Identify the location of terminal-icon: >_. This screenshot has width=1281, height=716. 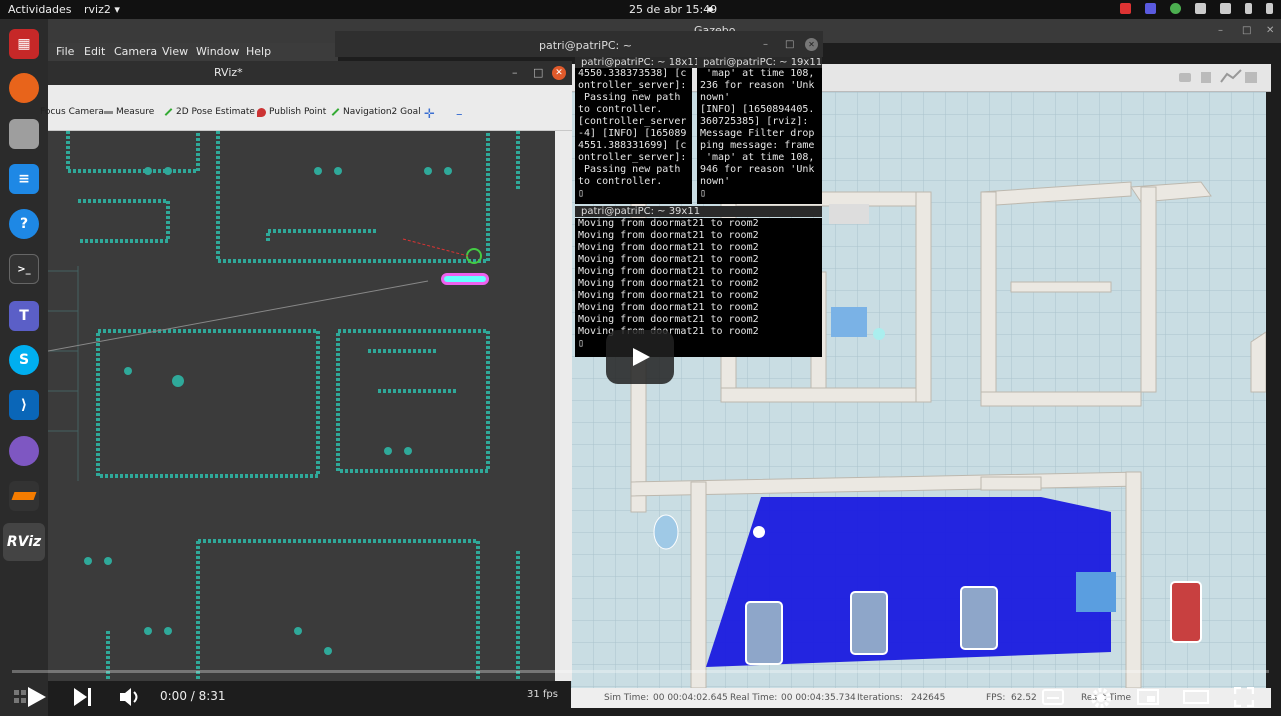
(24, 269).